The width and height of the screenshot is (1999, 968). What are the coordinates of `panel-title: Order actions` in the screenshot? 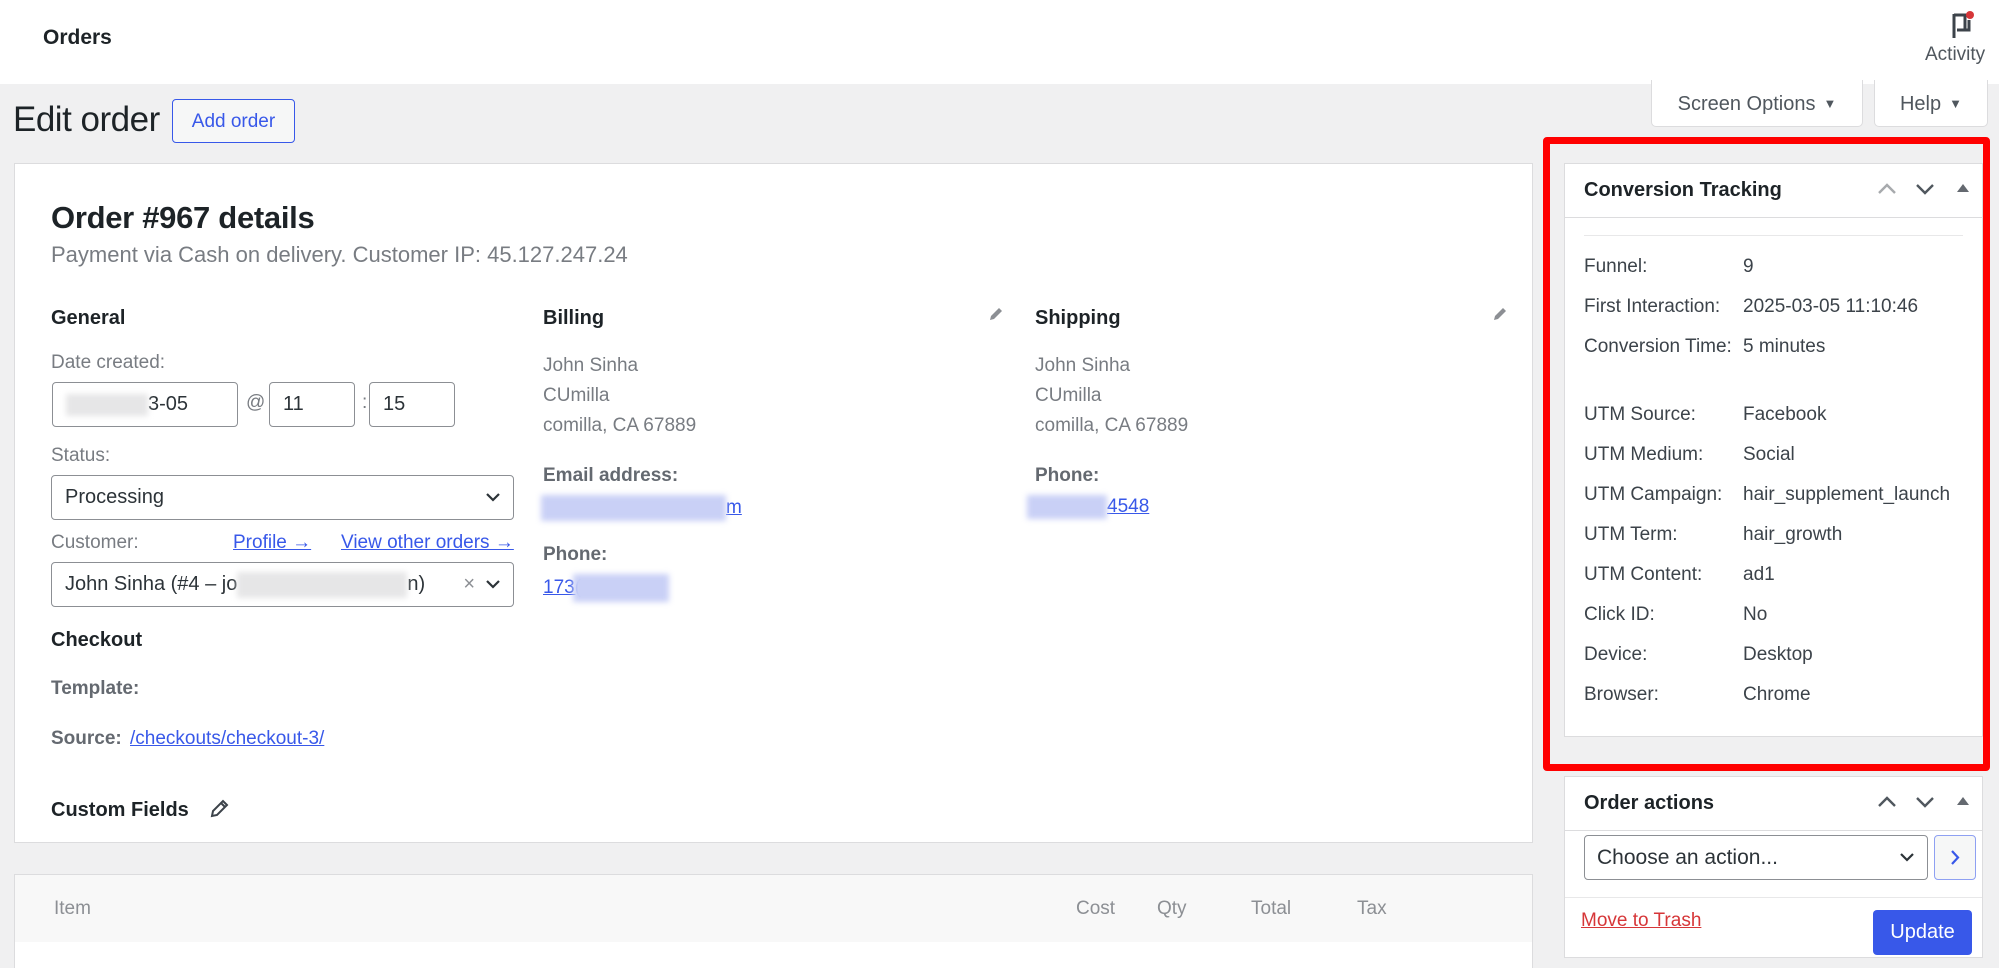 It's located at (1649, 803).